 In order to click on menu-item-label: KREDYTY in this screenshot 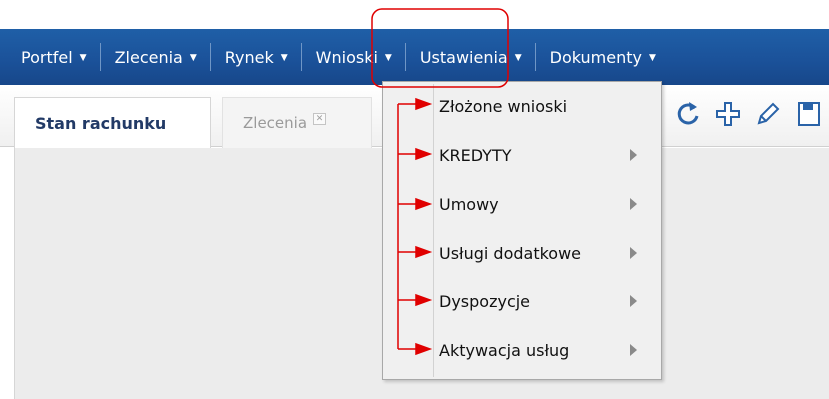, I will do `click(475, 155)`.